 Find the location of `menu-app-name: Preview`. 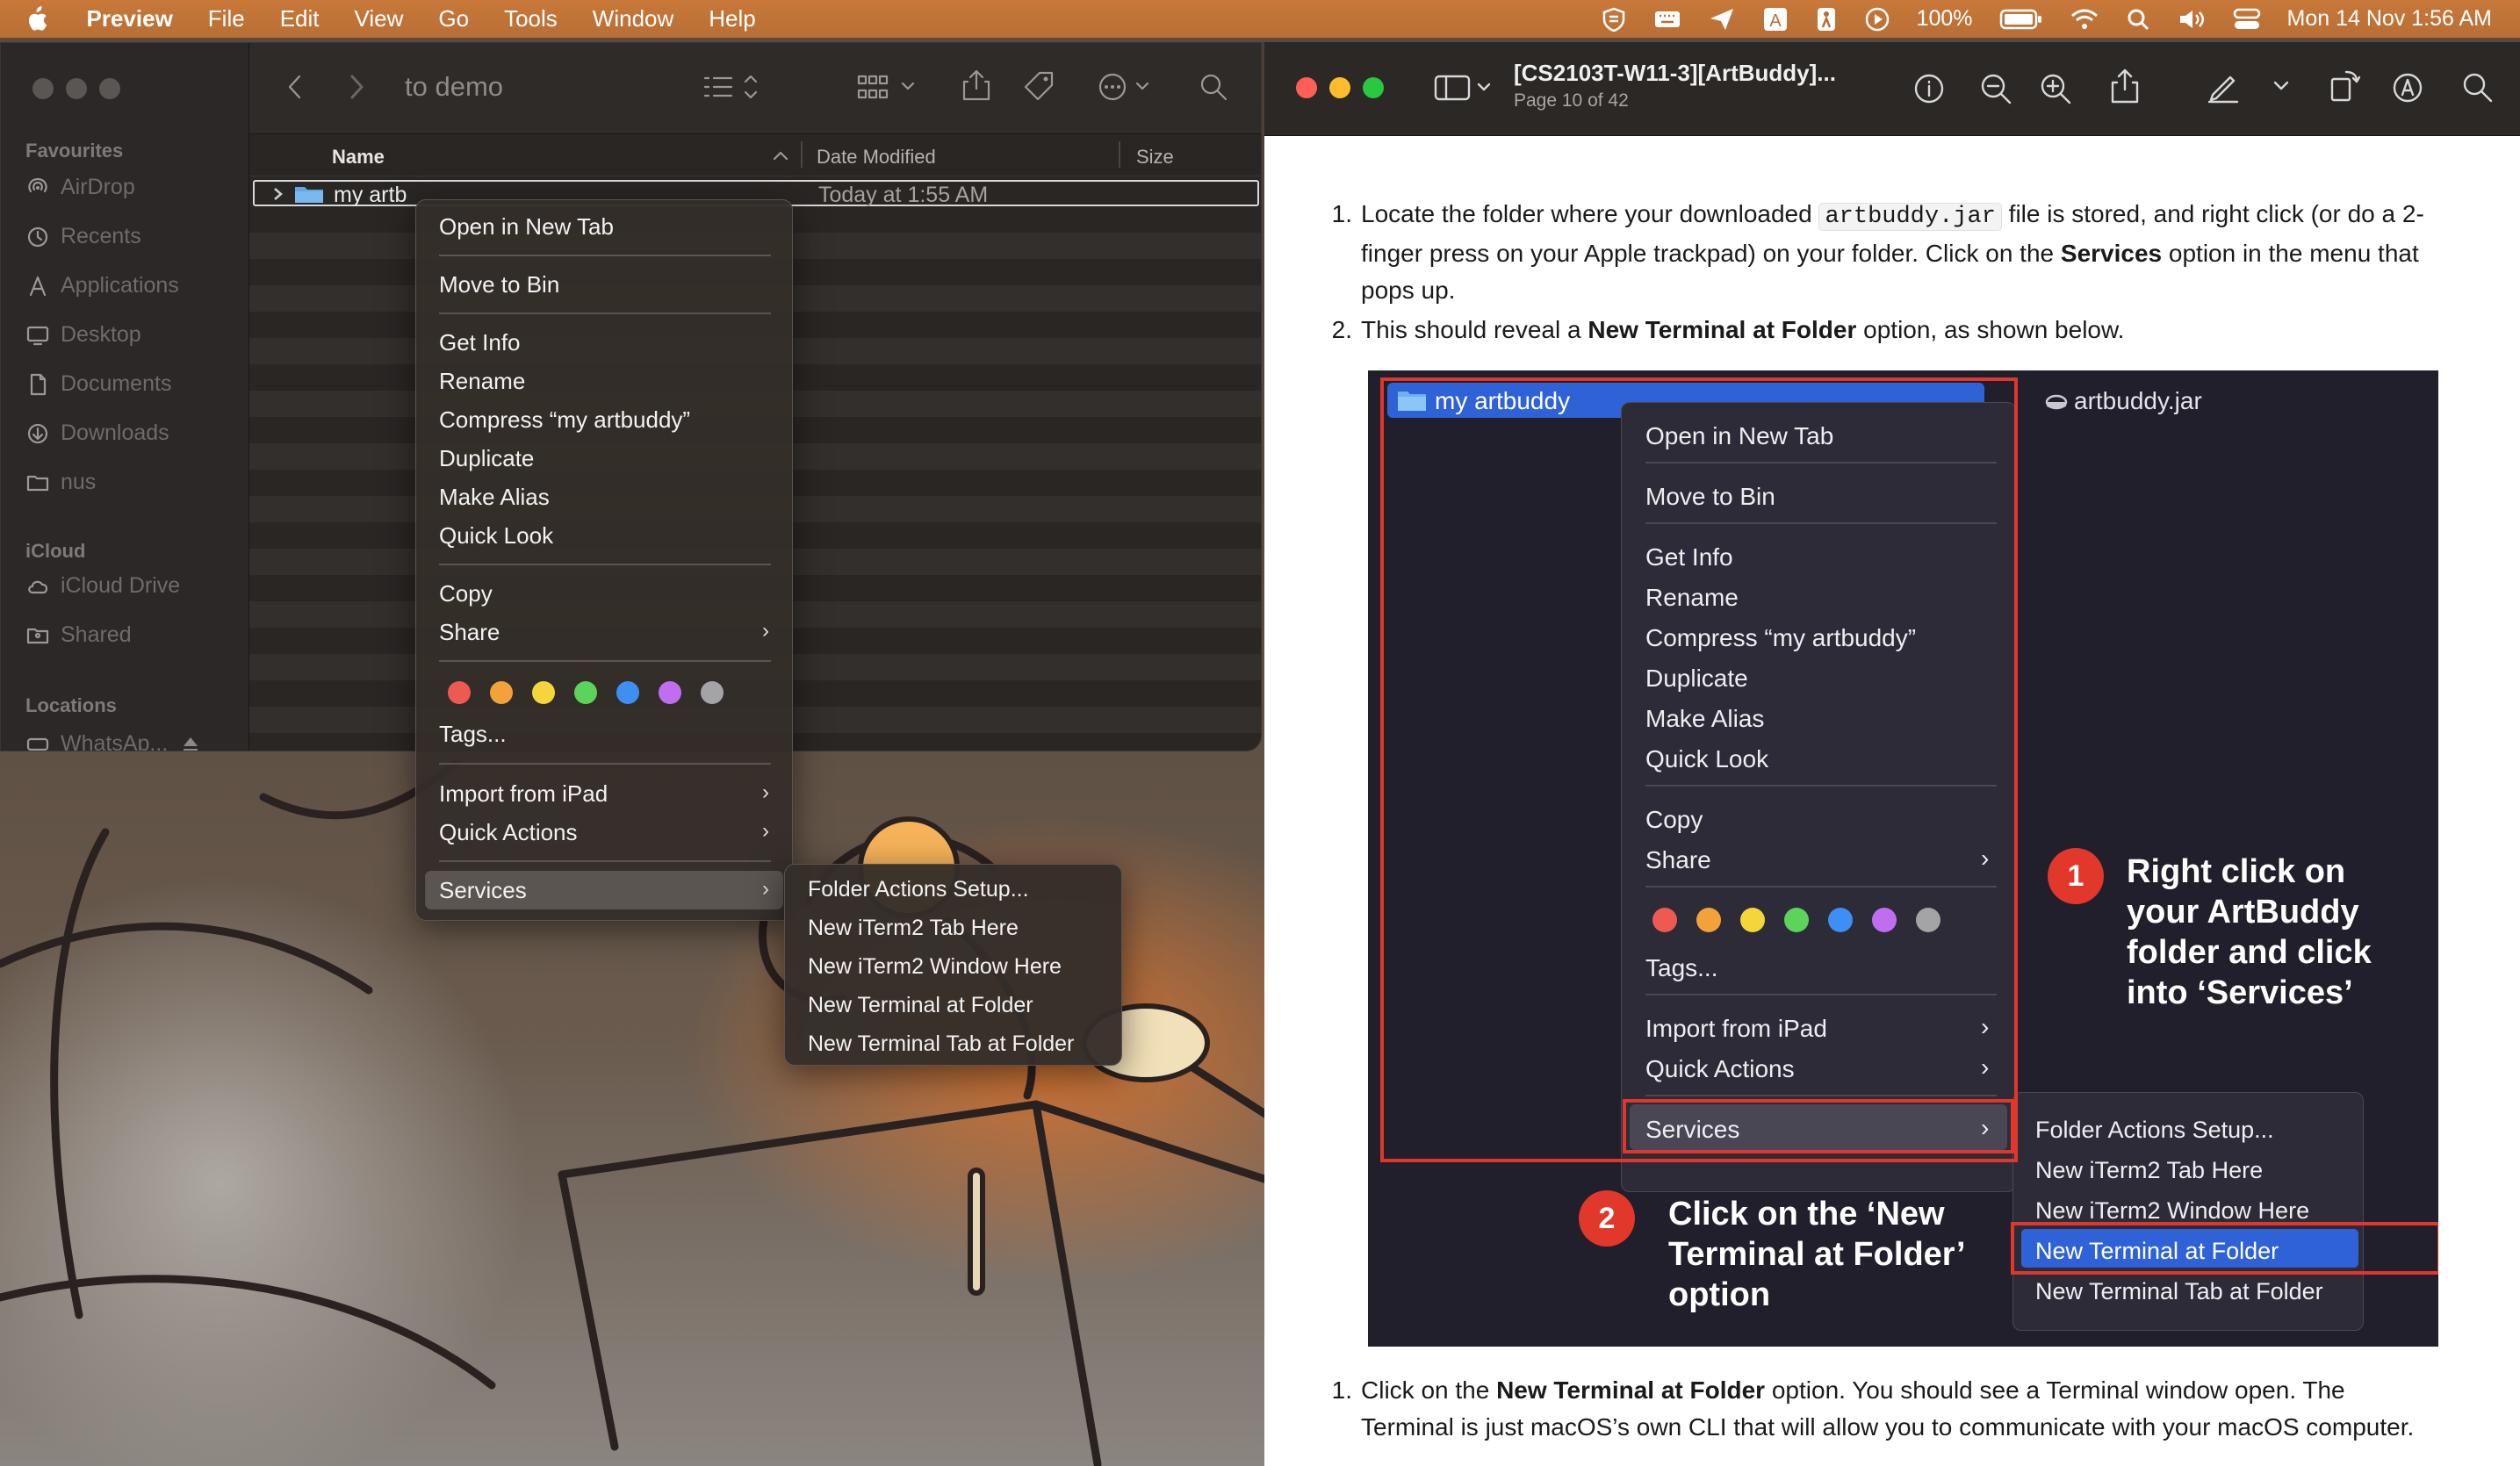

menu-app-name: Preview is located at coordinates (130, 18).